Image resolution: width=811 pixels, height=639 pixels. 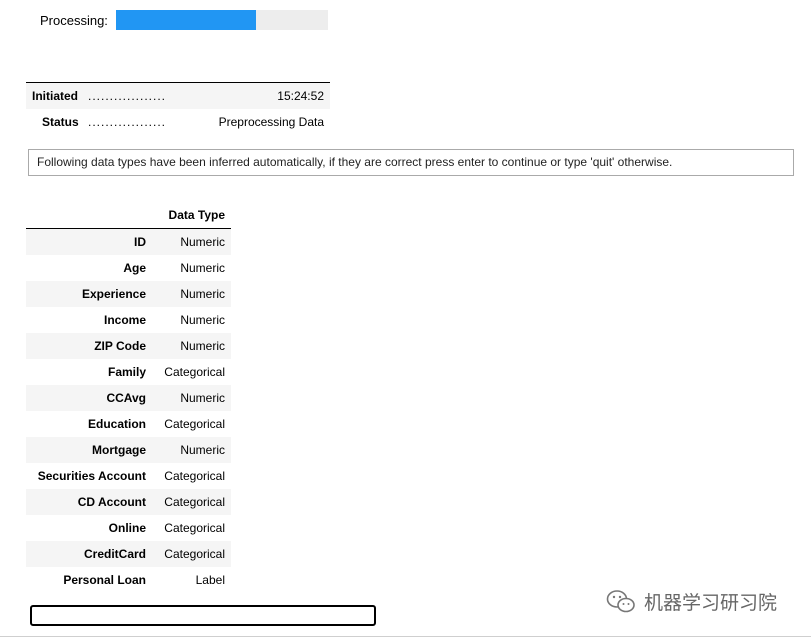 I want to click on table-row: Family Categorical, so click(x=128, y=372).